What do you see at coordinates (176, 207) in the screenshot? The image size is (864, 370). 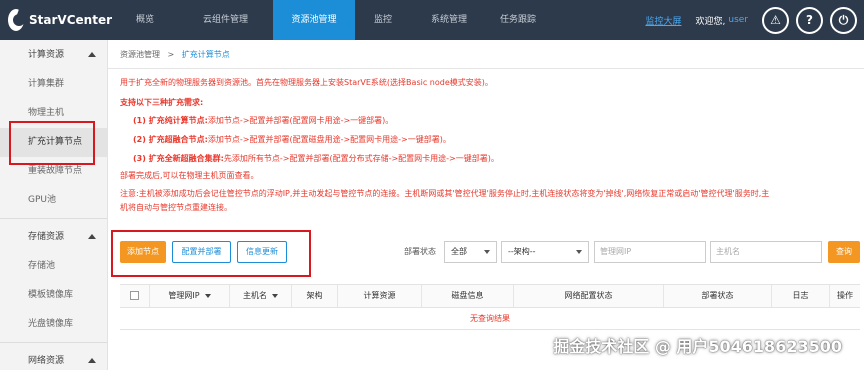 I see `attention-text-2: 机将自动与管控节点重建连接。` at bounding box center [176, 207].